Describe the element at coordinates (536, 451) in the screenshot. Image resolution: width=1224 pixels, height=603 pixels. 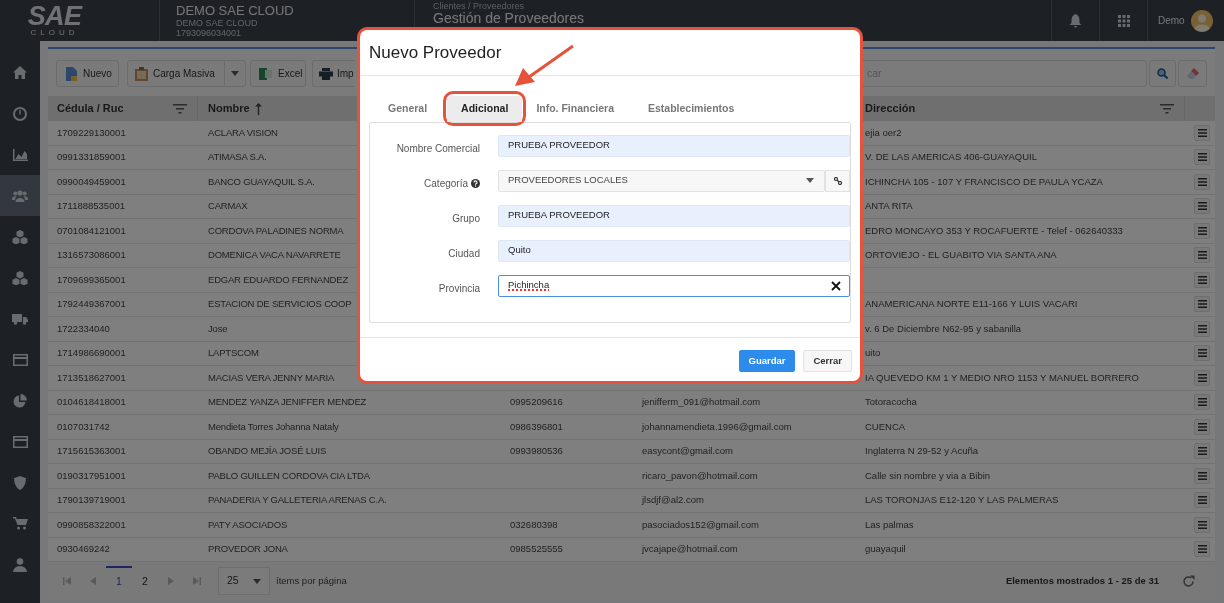
I see `table-cell: 0993980536` at that location.